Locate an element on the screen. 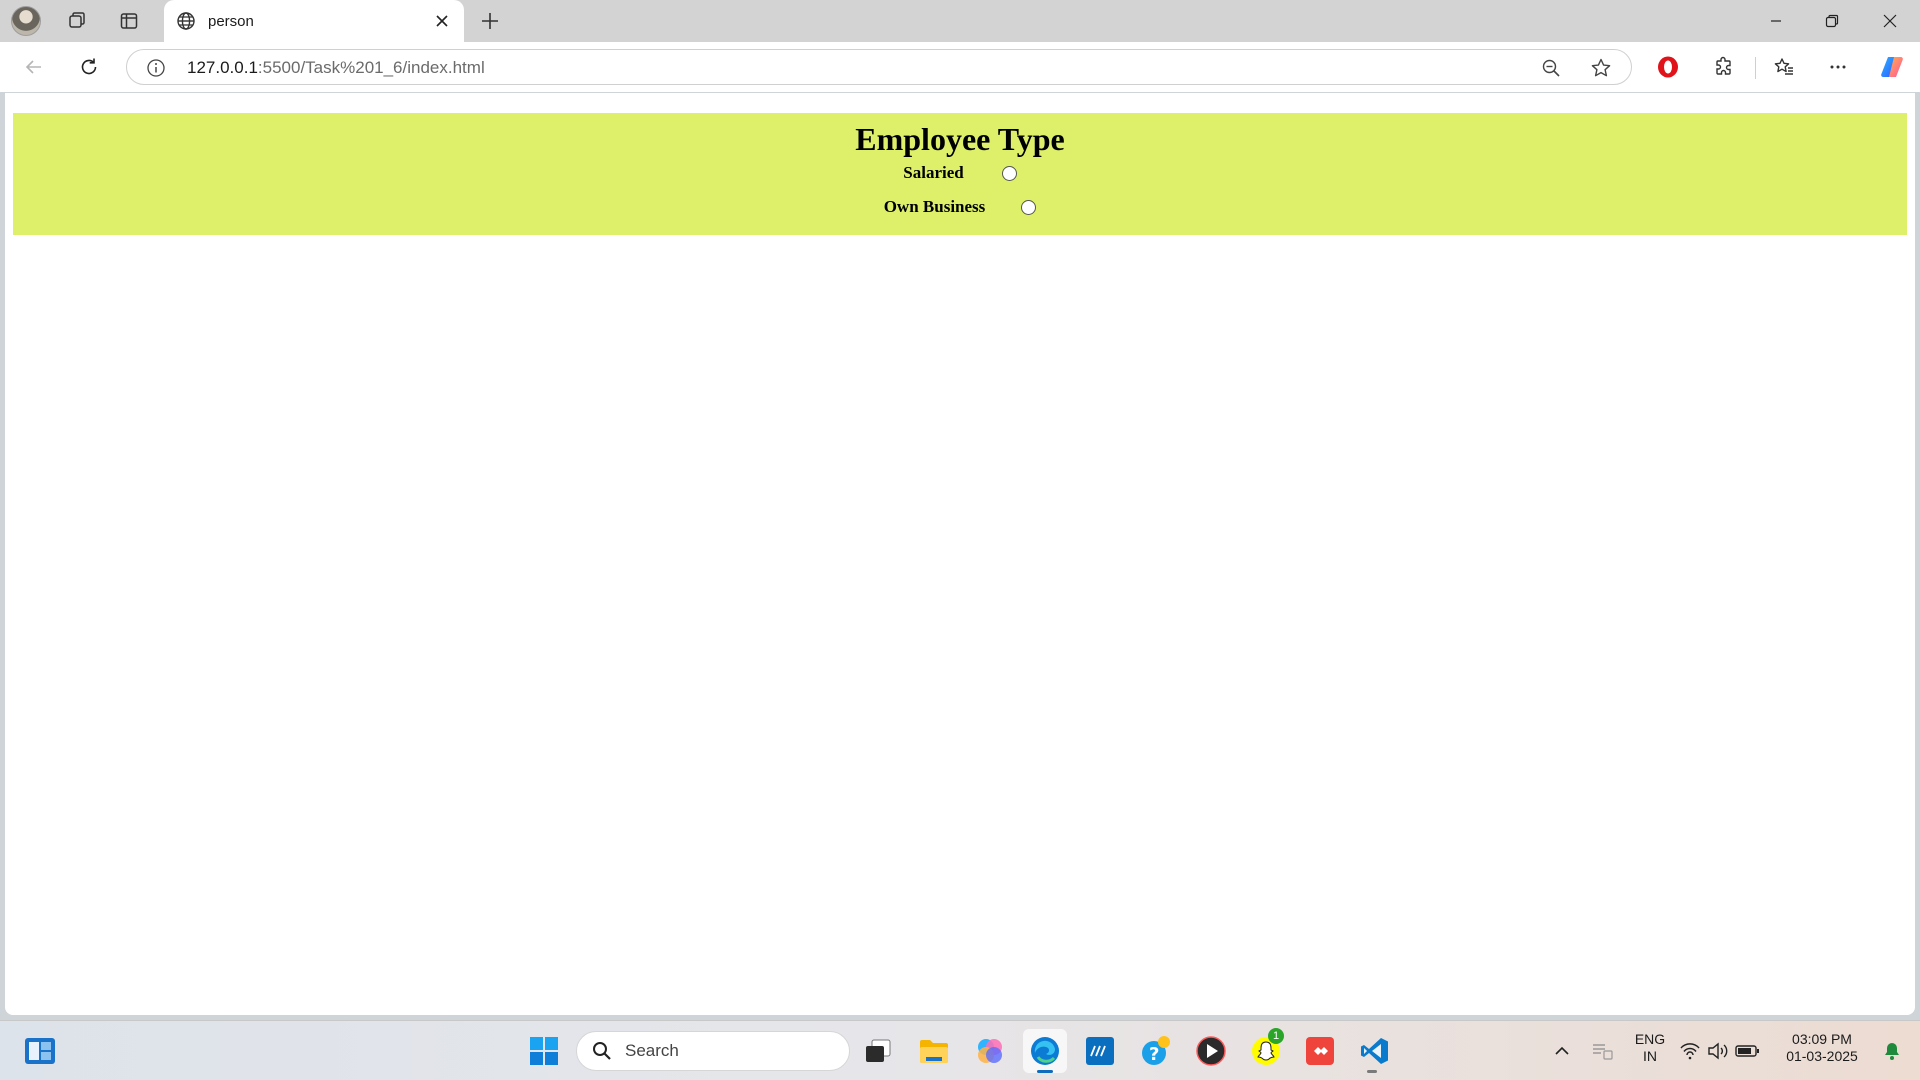 Image resolution: width=1920 pixels, height=1080 pixels. vscode-icon is located at coordinates (1375, 1051).